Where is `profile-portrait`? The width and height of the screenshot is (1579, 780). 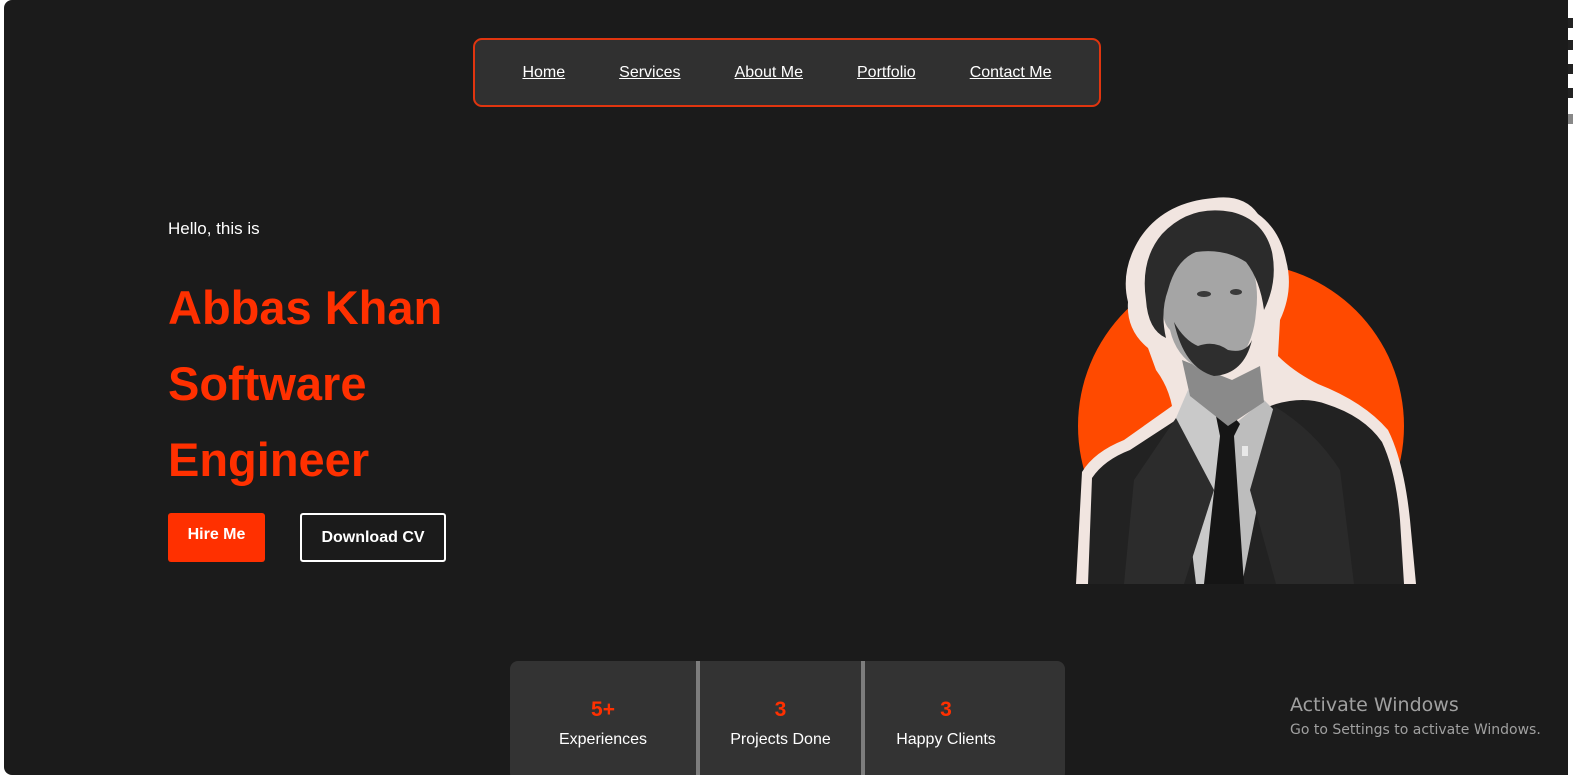 profile-portrait is located at coordinates (1246, 390).